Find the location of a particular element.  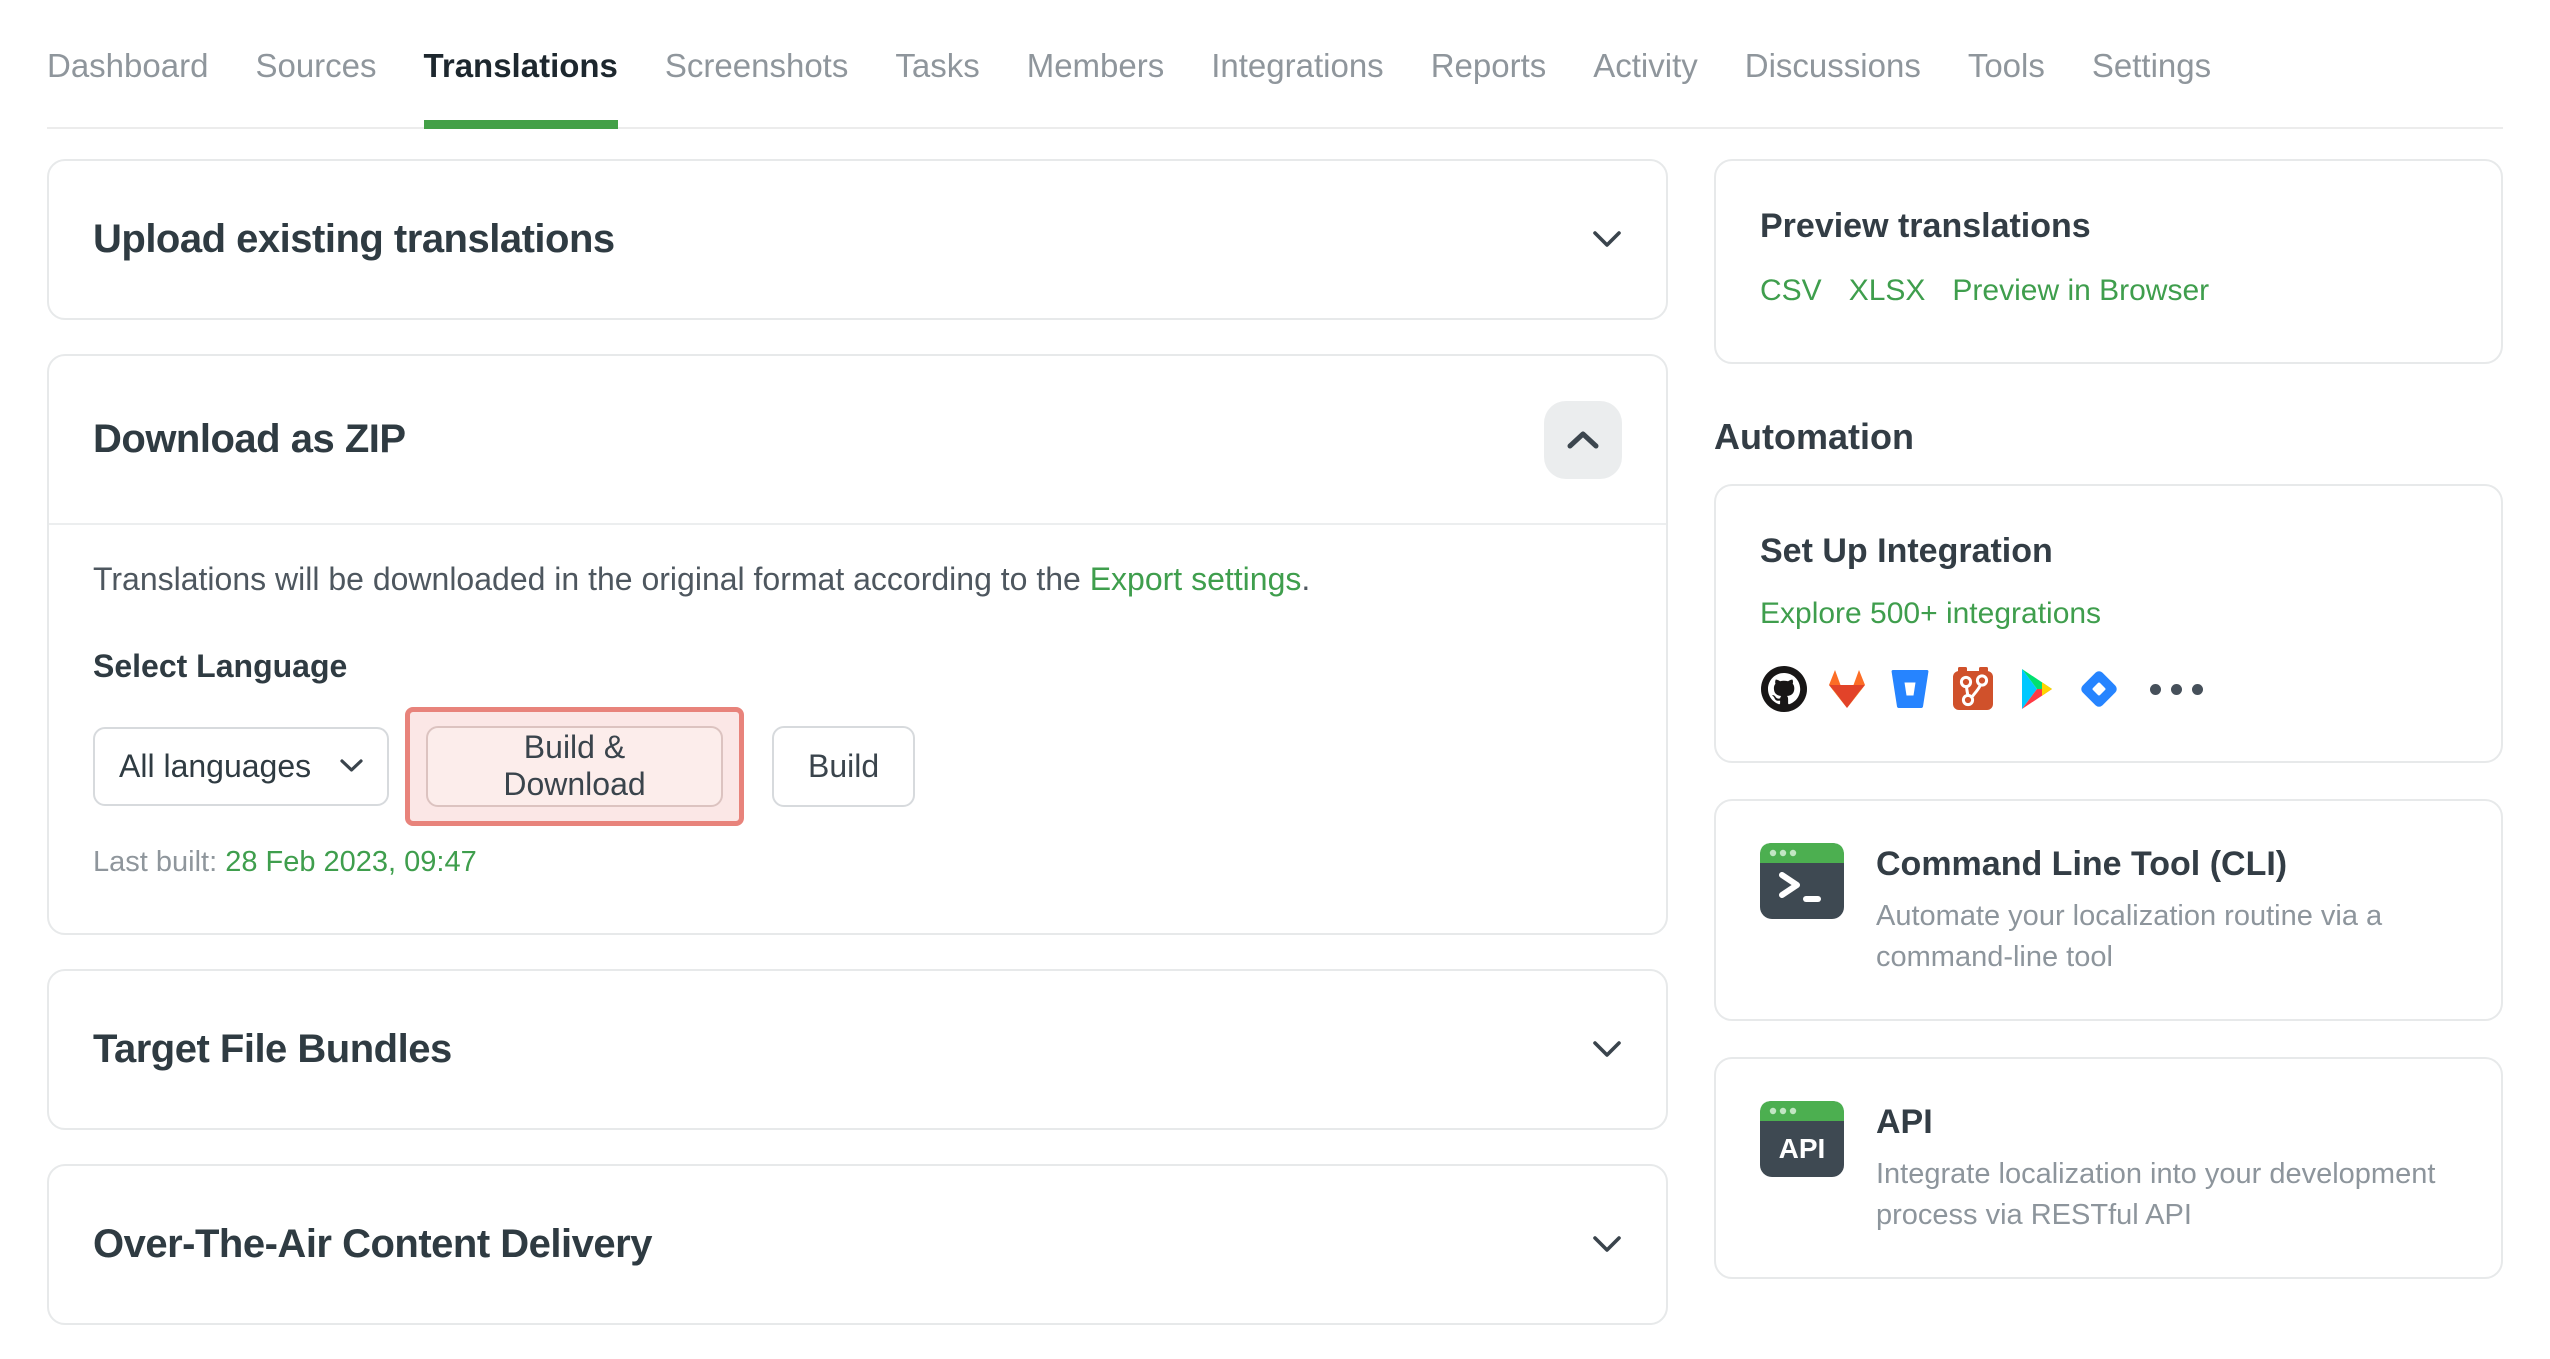

tab-tasks: Tasks is located at coordinates (937, 87).